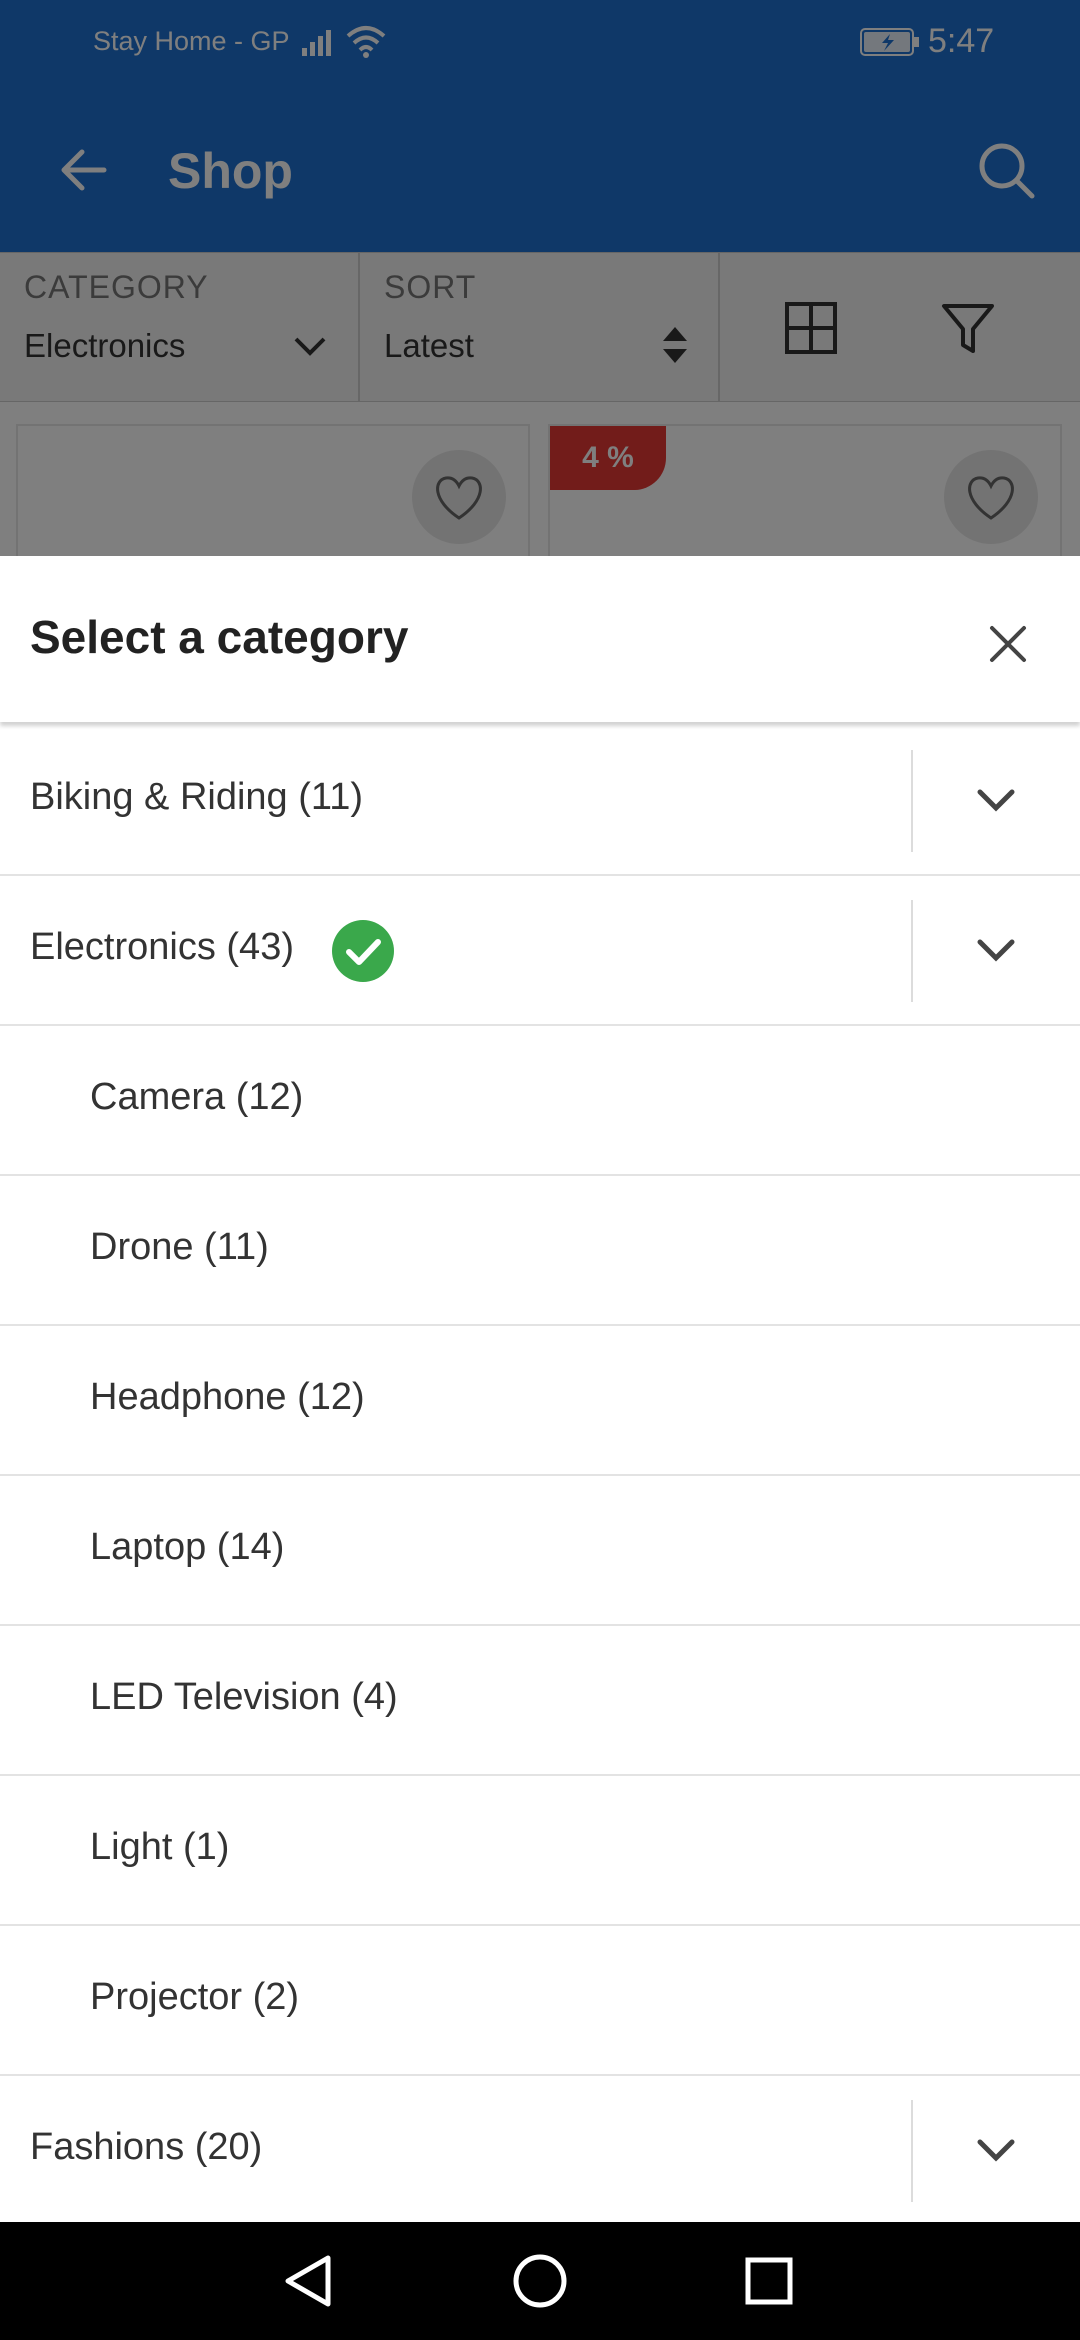 The image size is (1080, 2340). I want to click on close-icon, so click(1008, 644).